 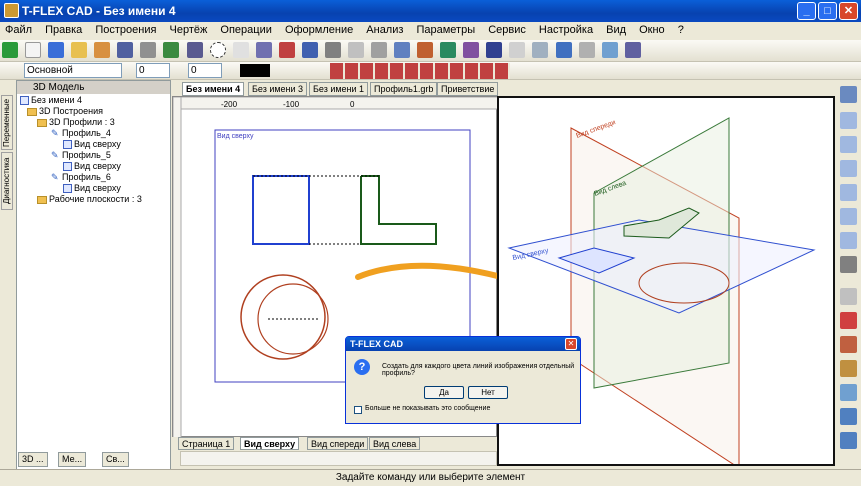 What do you see at coordinates (848, 440) in the screenshot?
I see `iso-view-icon` at bounding box center [848, 440].